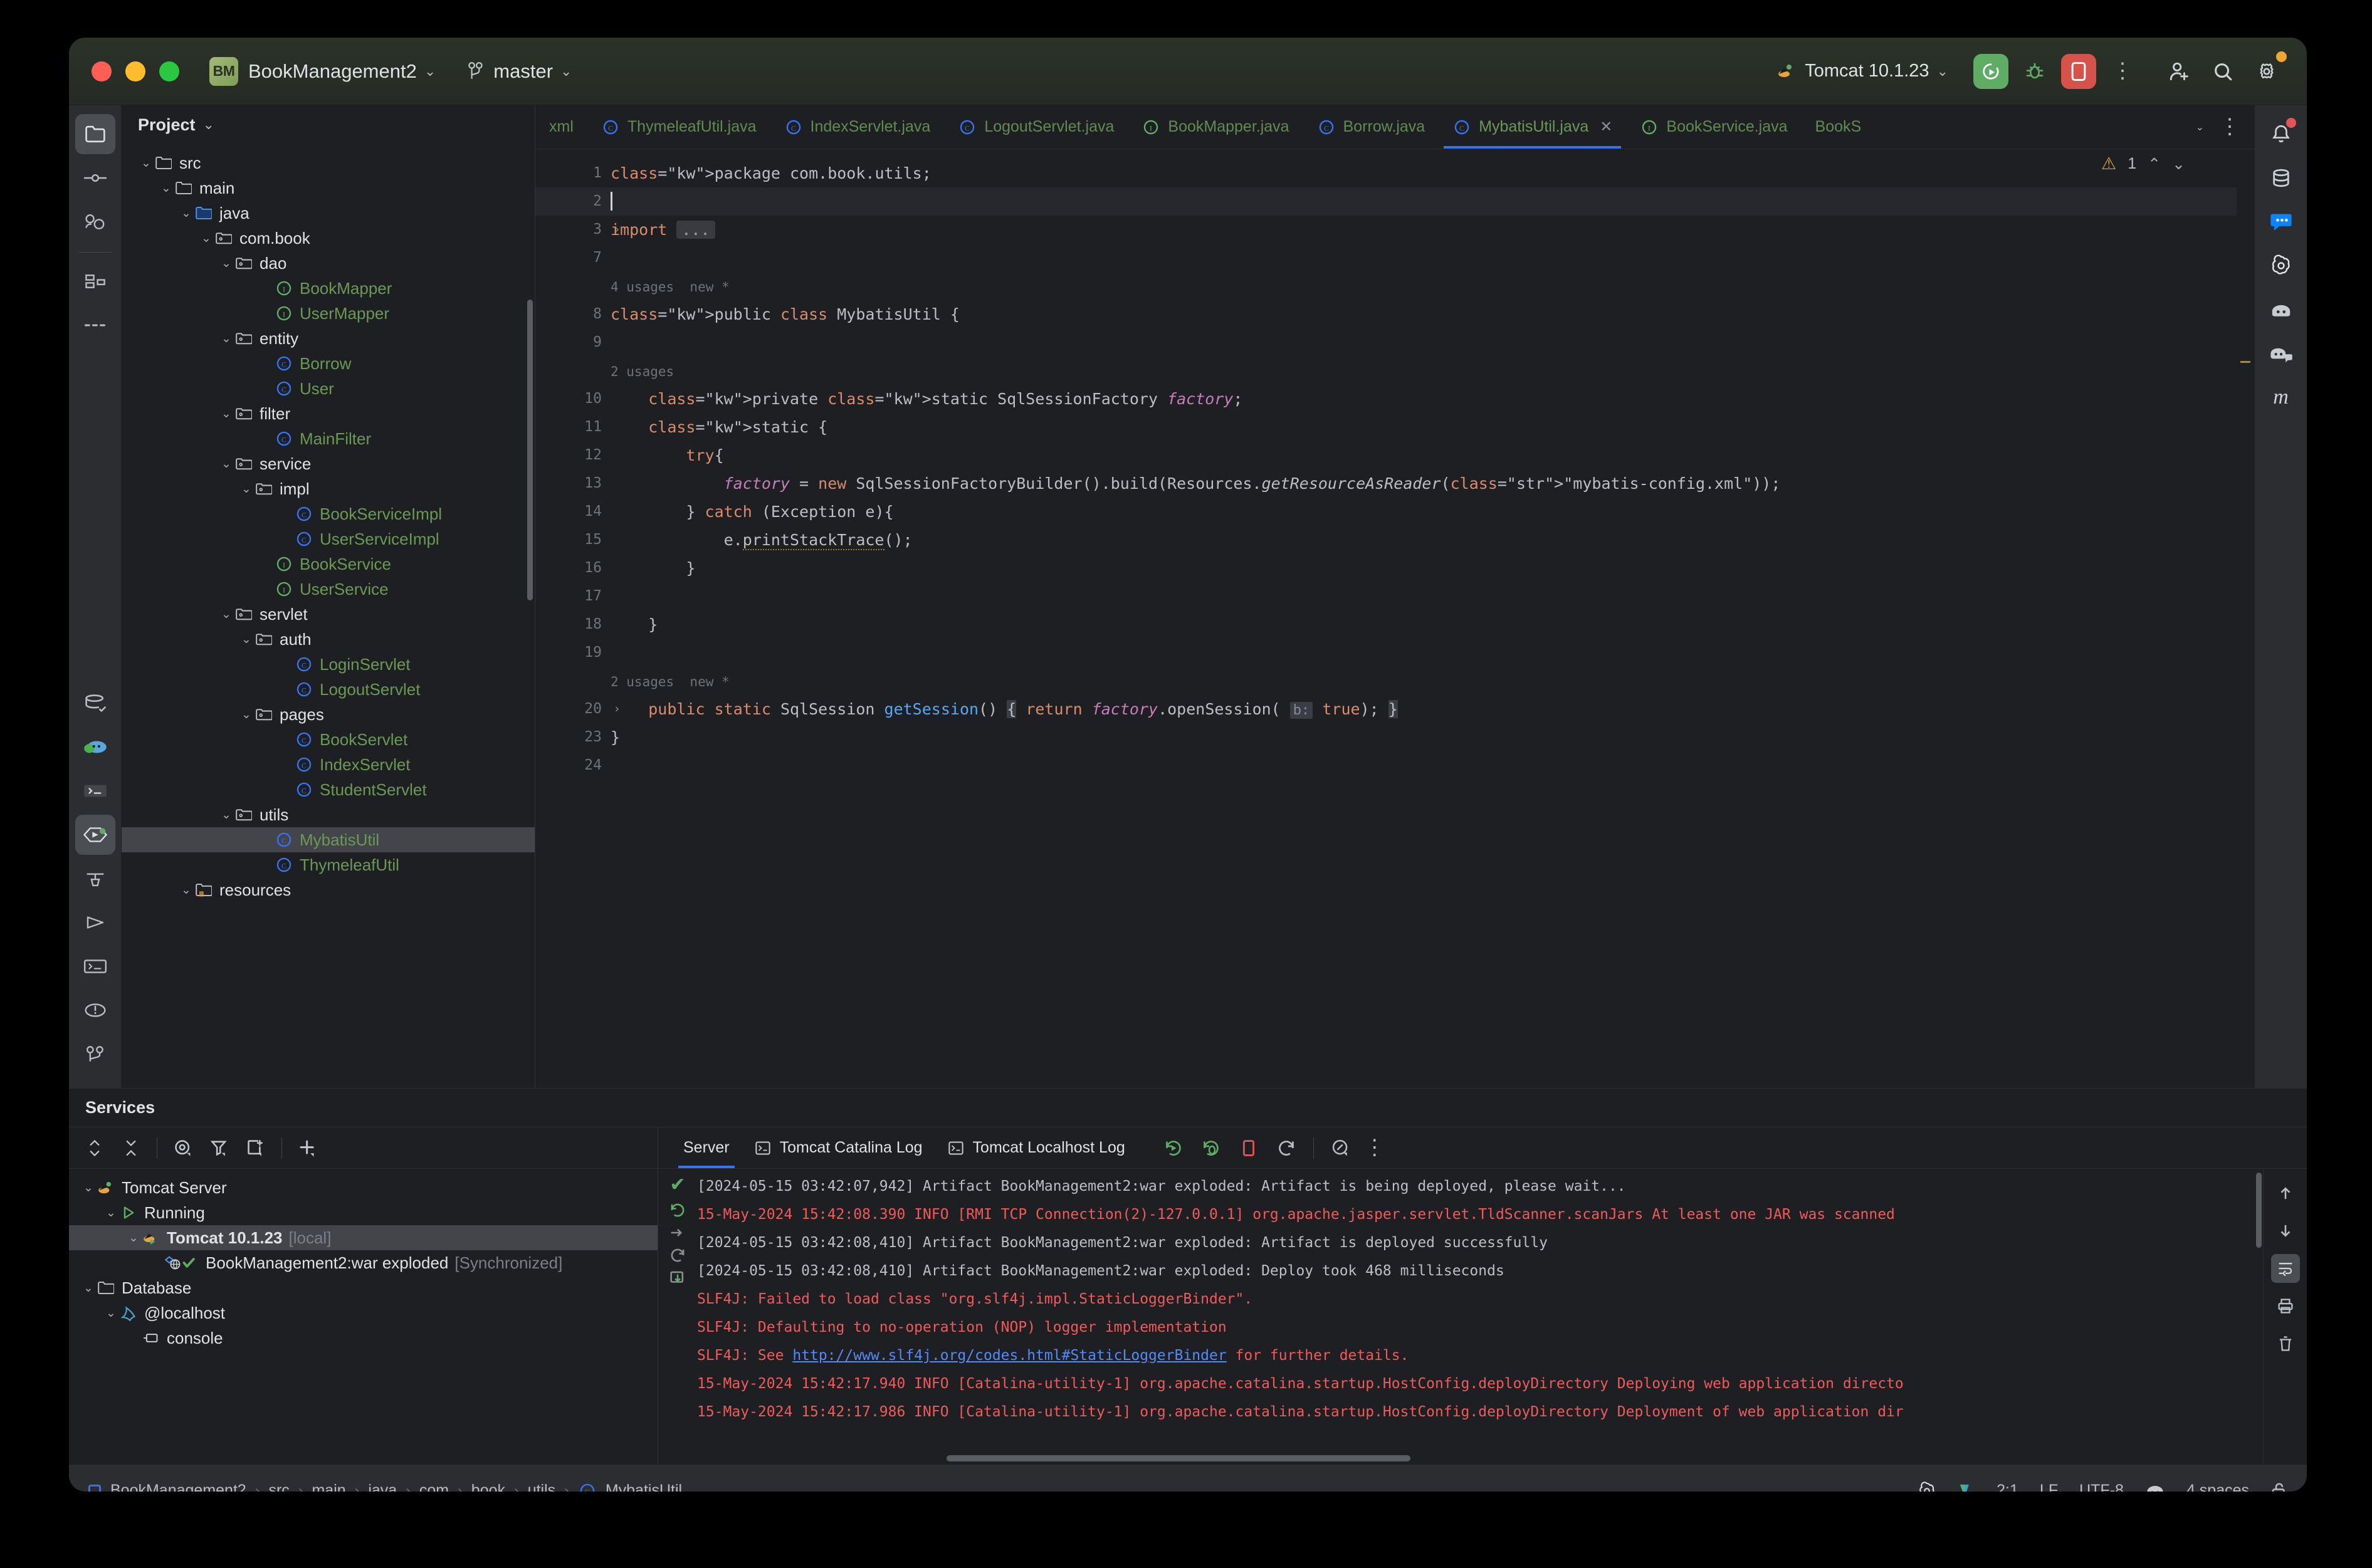  I want to click on terminal-icon, so click(95, 791).